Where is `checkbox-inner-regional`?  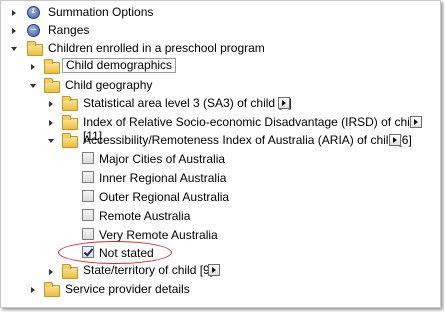
checkbox-inner-regional is located at coordinates (88, 177).